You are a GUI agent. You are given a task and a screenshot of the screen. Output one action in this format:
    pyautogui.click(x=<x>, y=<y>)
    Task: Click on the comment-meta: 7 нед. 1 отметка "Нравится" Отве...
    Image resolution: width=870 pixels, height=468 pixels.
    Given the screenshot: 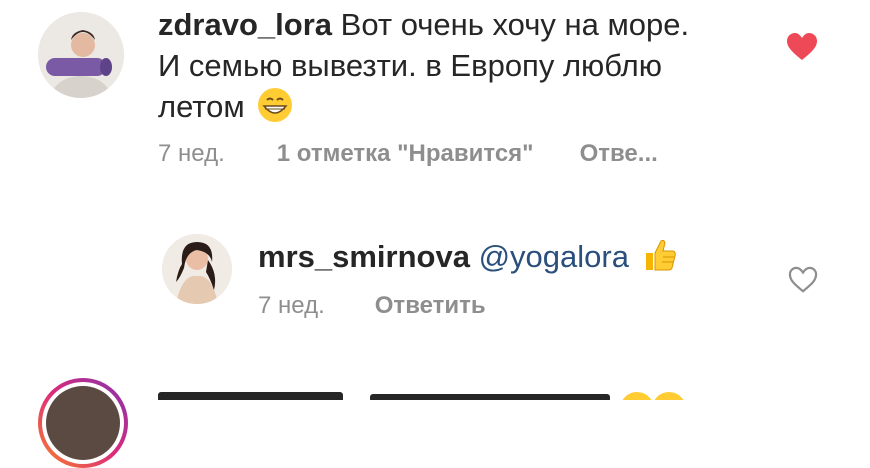 What is the action you would take?
    pyautogui.click(x=408, y=154)
    